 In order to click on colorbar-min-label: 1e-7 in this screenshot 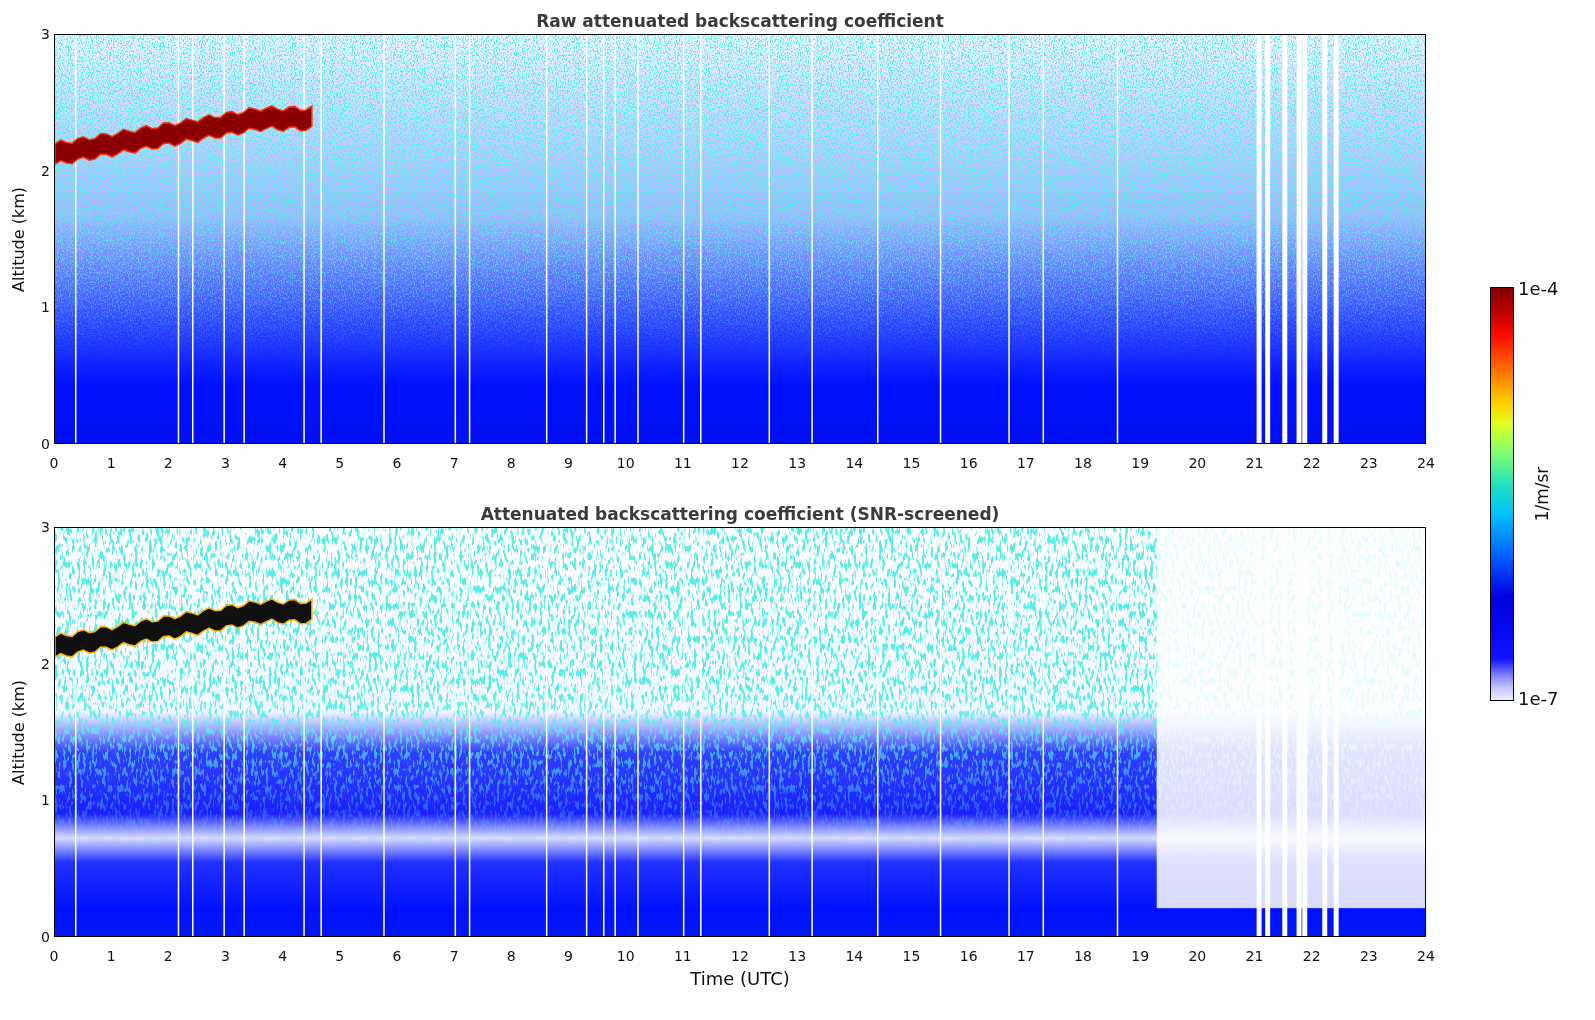, I will do `click(1538, 699)`.